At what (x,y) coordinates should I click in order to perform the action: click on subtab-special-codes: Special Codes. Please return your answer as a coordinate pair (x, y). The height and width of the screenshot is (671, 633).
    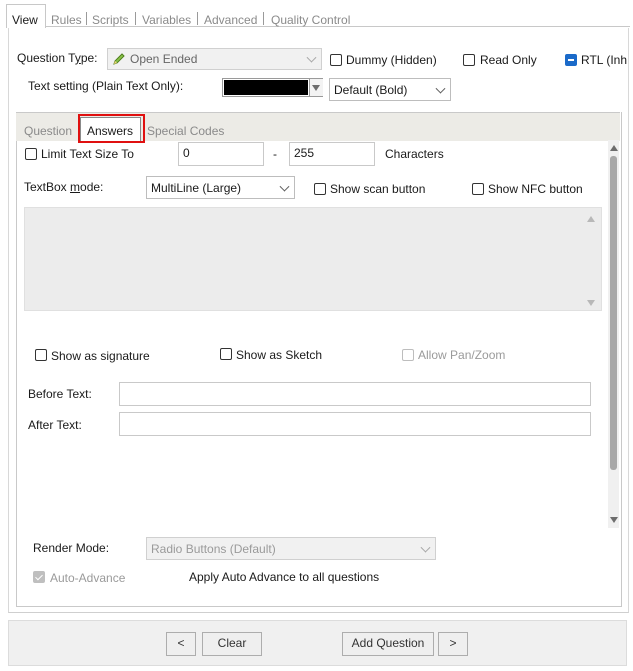
    Looking at the image, I should click on (185, 131).